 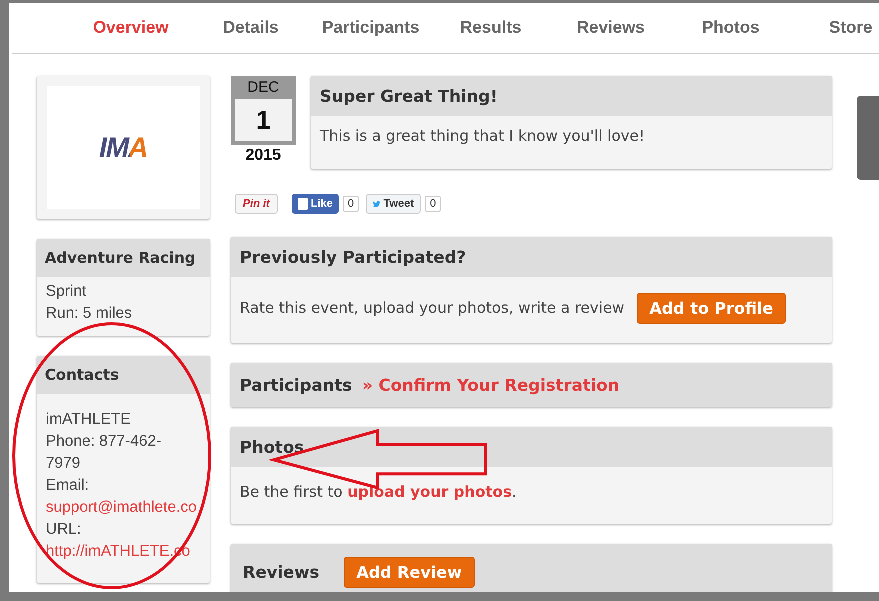 What do you see at coordinates (296, 385) in the screenshot?
I see `section-title: Participants` at bounding box center [296, 385].